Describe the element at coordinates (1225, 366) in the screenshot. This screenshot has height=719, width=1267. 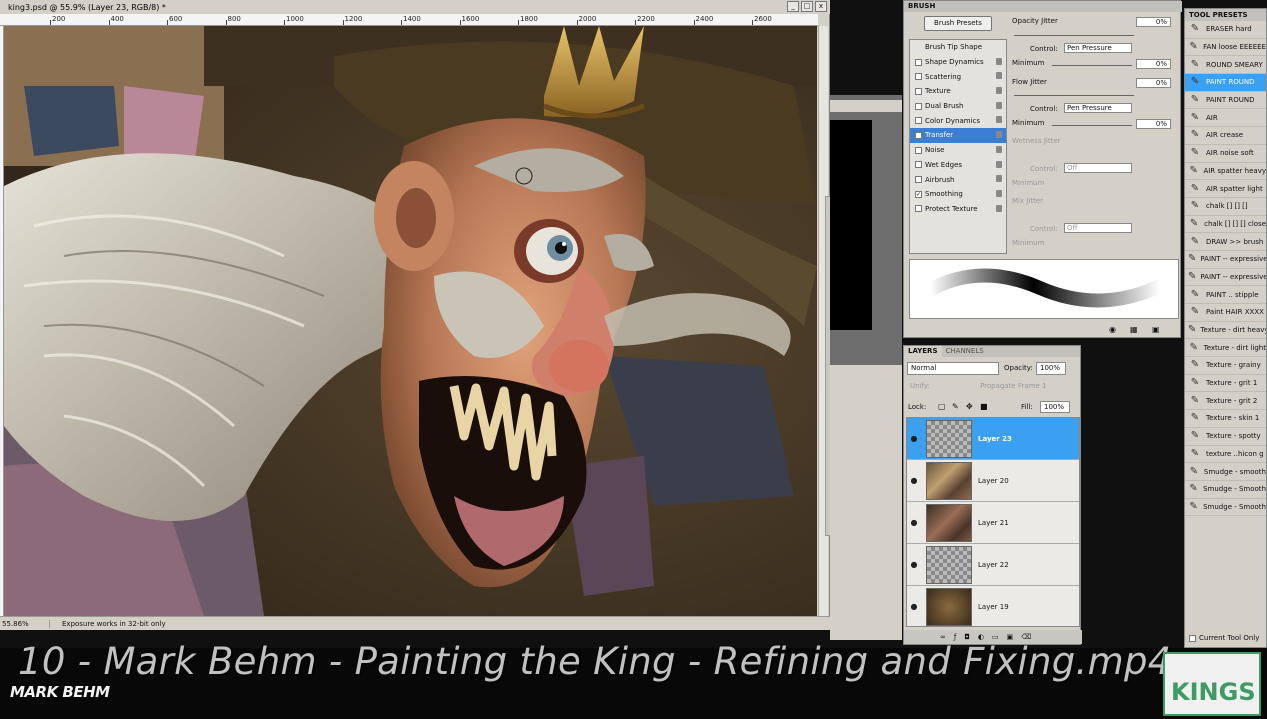
I see `tool-preset-item: ✎ Texture - grainy` at that location.